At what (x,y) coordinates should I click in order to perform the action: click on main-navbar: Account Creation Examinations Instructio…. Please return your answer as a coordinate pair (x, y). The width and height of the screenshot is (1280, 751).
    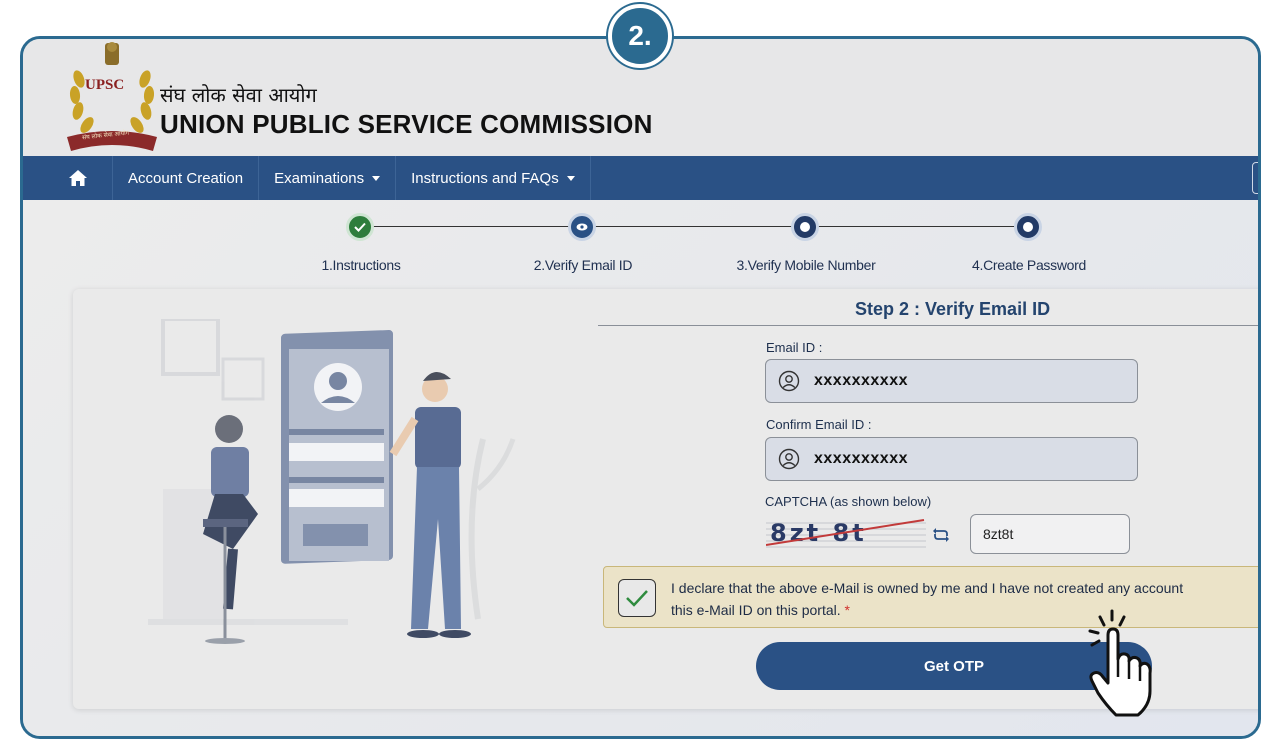
    Looking at the image, I should click on (640, 178).